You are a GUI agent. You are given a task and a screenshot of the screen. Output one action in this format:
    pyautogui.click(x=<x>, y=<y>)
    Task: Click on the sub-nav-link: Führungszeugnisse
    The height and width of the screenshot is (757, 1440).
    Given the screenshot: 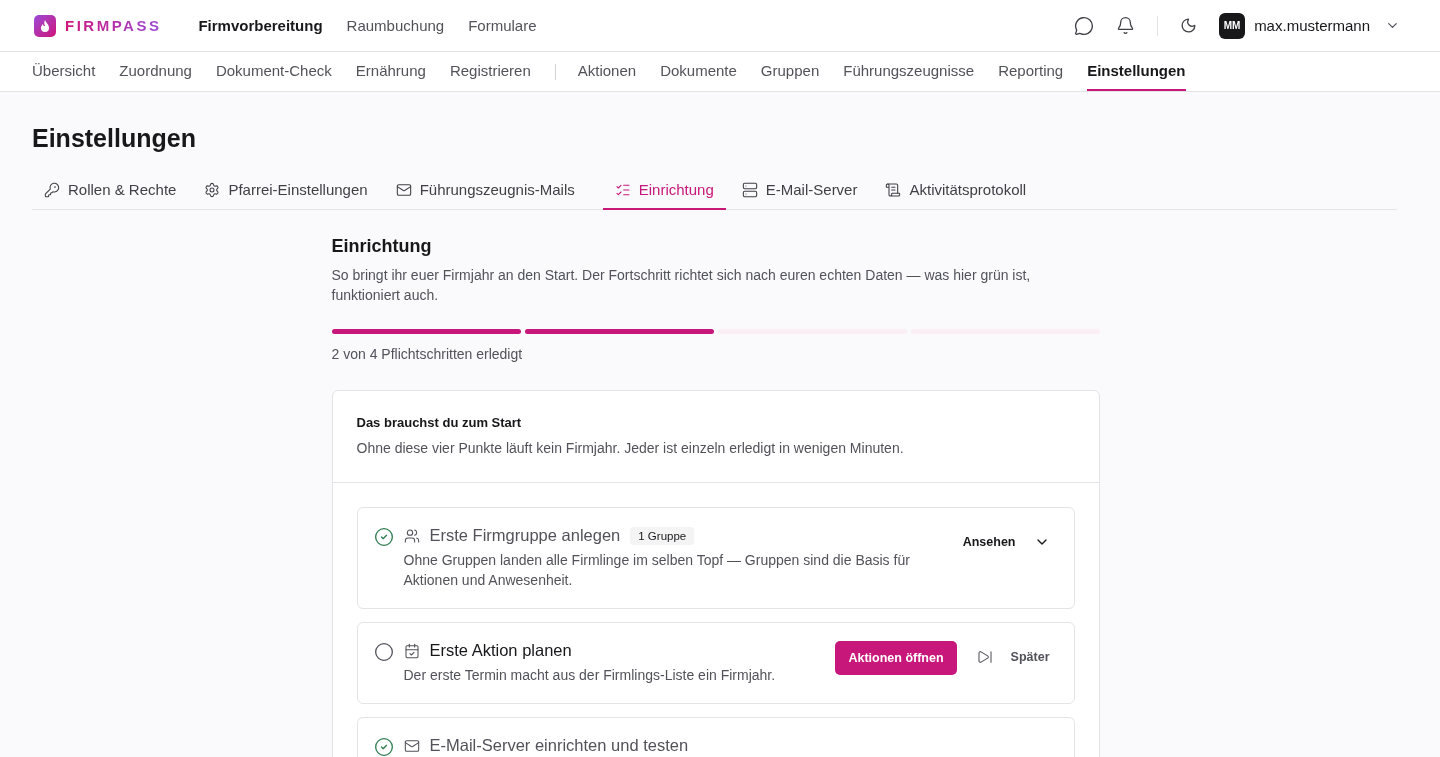 What is the action you would take?
    pyautogui.click(x=909, y=71)
    